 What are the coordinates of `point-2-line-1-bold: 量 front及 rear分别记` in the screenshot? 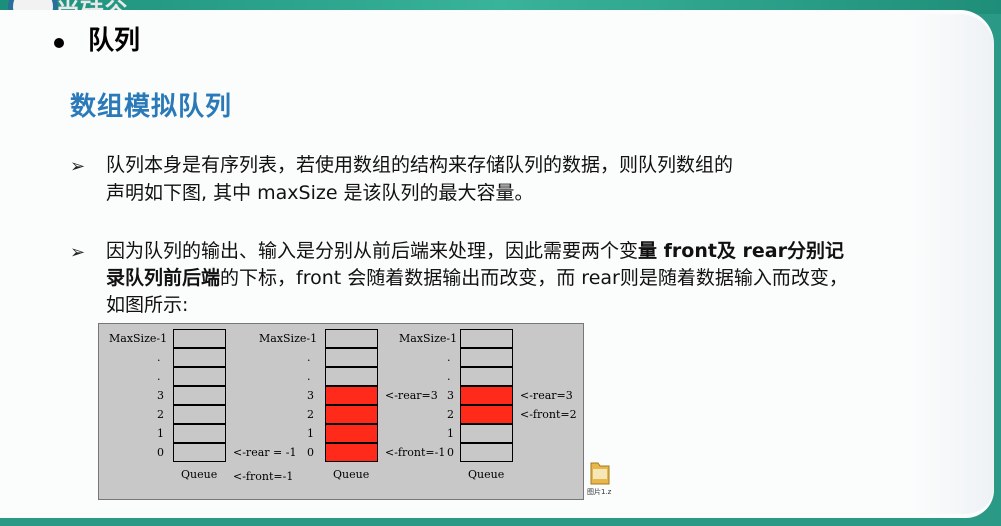 It's located at (741, 251).